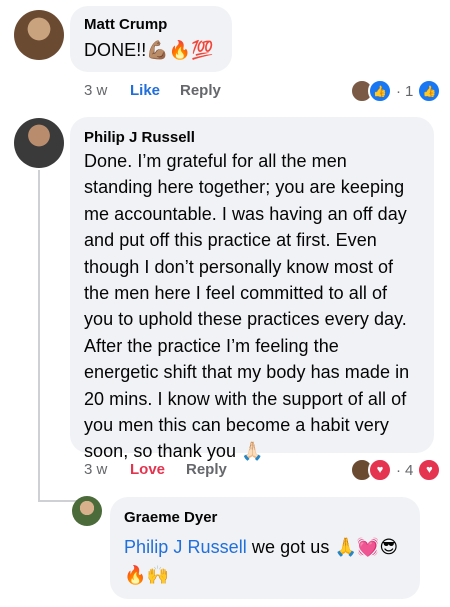 The height and width of the screenshot is (607, 450). Describe the element at coordinates (184, 471) in the screenshot. I see `comment-actions-philip: 3 w Love Reply` at that location.